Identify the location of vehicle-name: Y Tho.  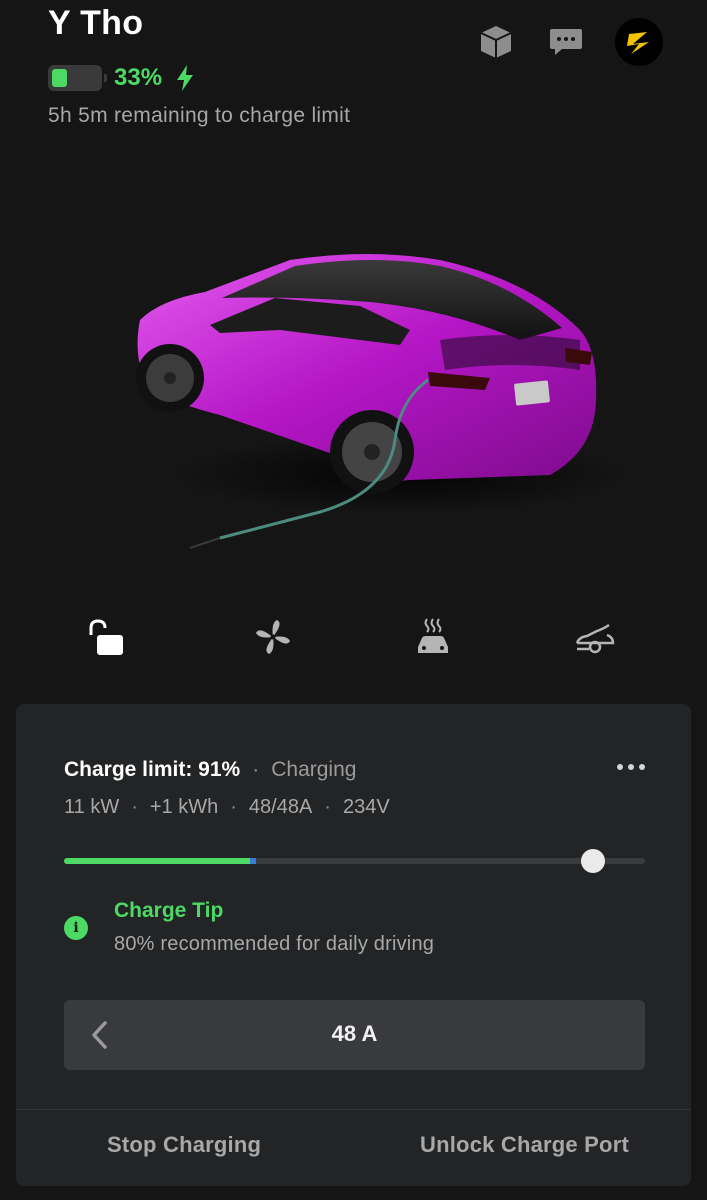
(96, 23).